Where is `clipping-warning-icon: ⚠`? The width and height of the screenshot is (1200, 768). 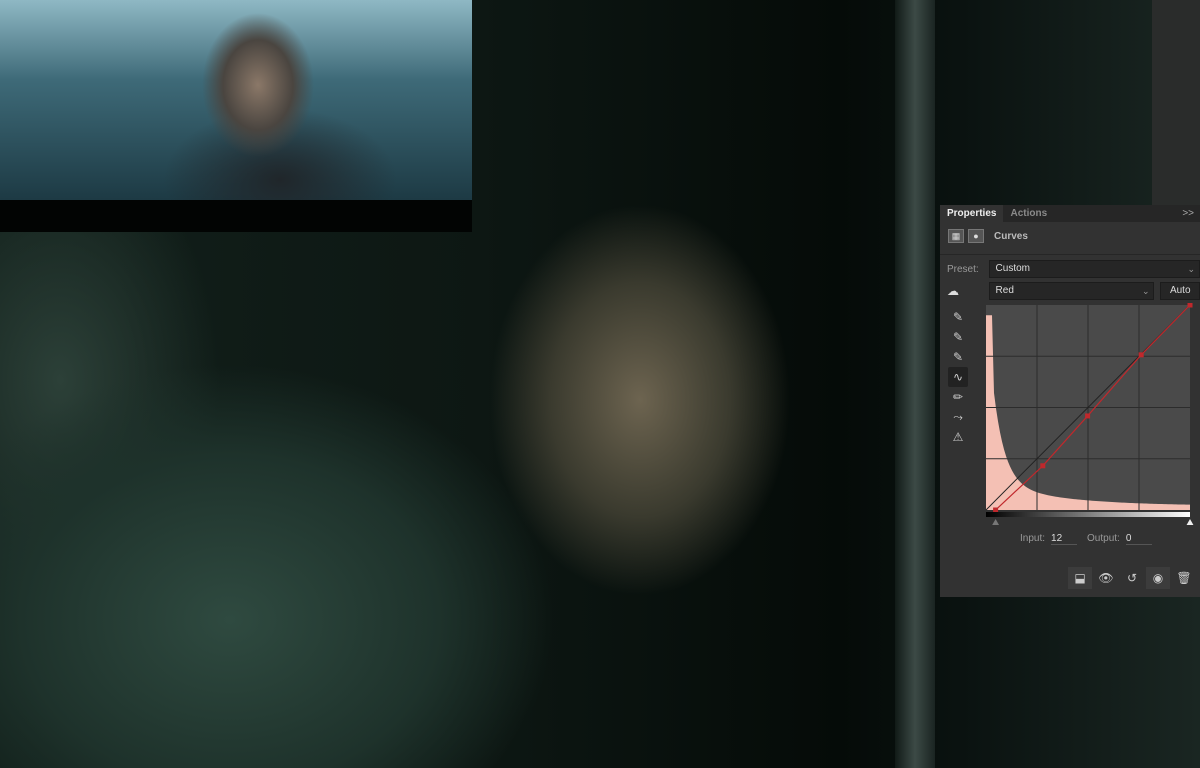 clipping-warning-icon: ⚠ is located at coordinates (958, 437).